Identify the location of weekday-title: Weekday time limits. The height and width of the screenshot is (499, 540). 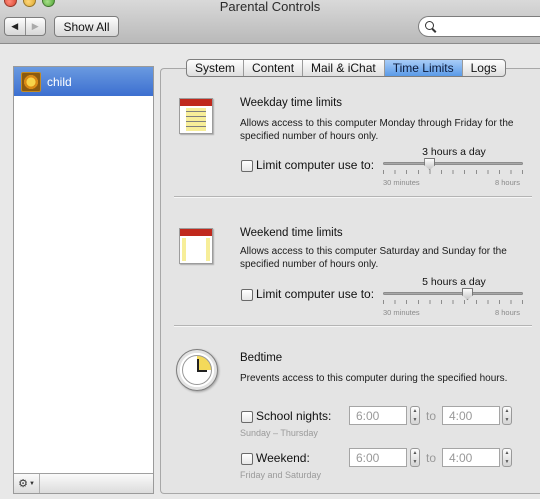
(291, 103).